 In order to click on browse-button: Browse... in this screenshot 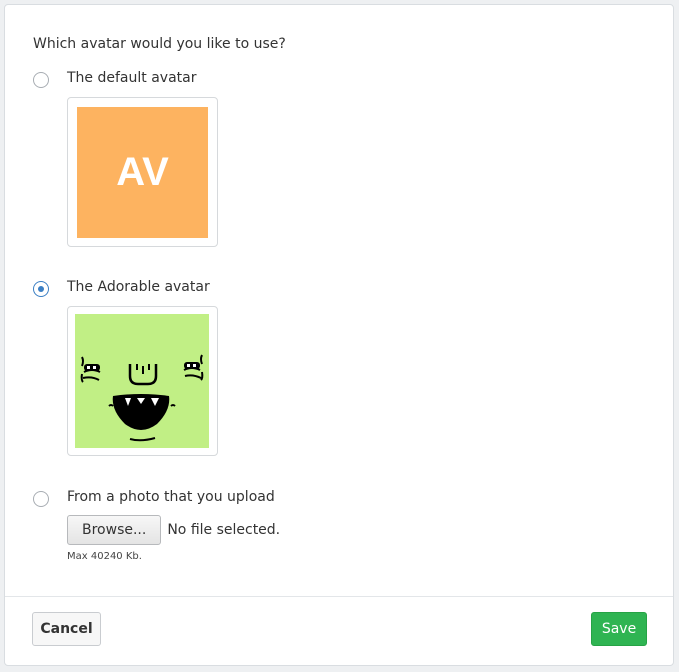, I will do `click(114, 530)`.